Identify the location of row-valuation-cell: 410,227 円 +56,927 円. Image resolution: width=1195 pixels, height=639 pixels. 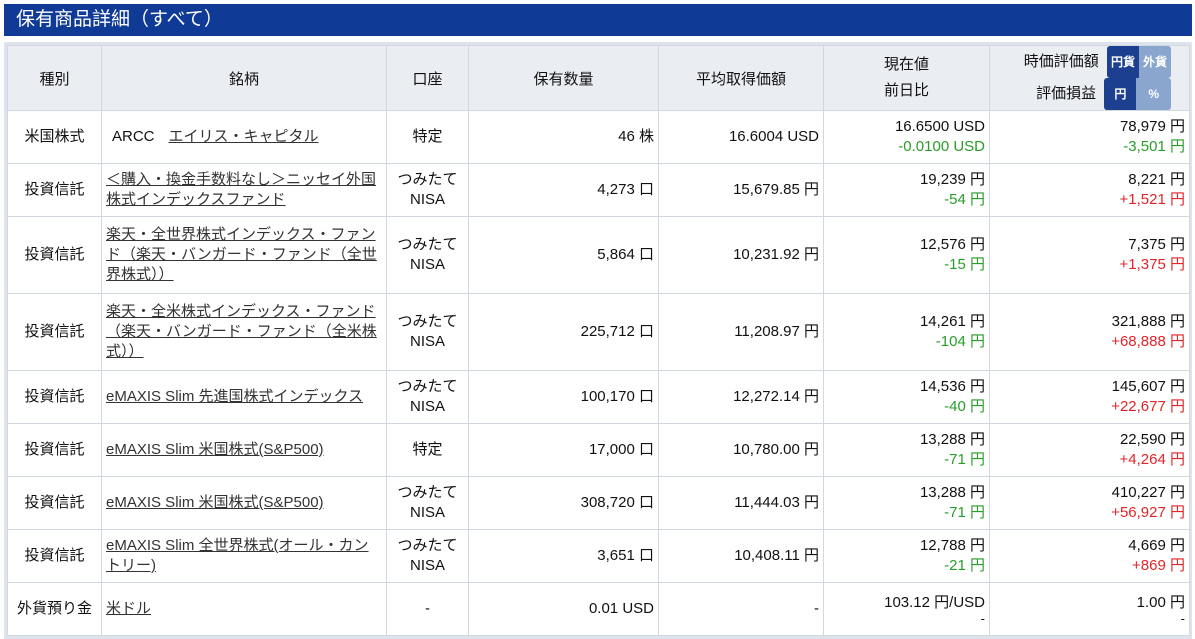
(1089, 503).